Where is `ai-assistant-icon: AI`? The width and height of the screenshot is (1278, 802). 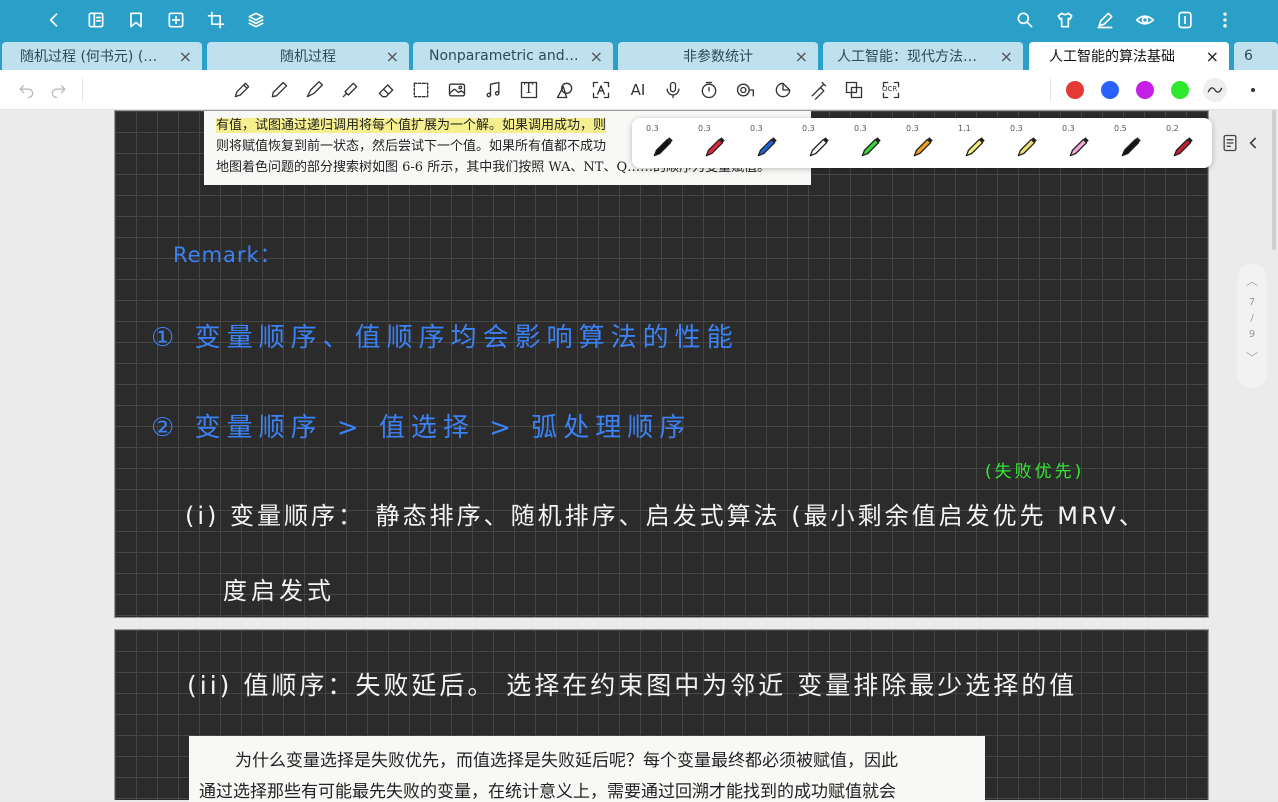
ai-assistant-icon: AI is located at coordinates (638, 90).